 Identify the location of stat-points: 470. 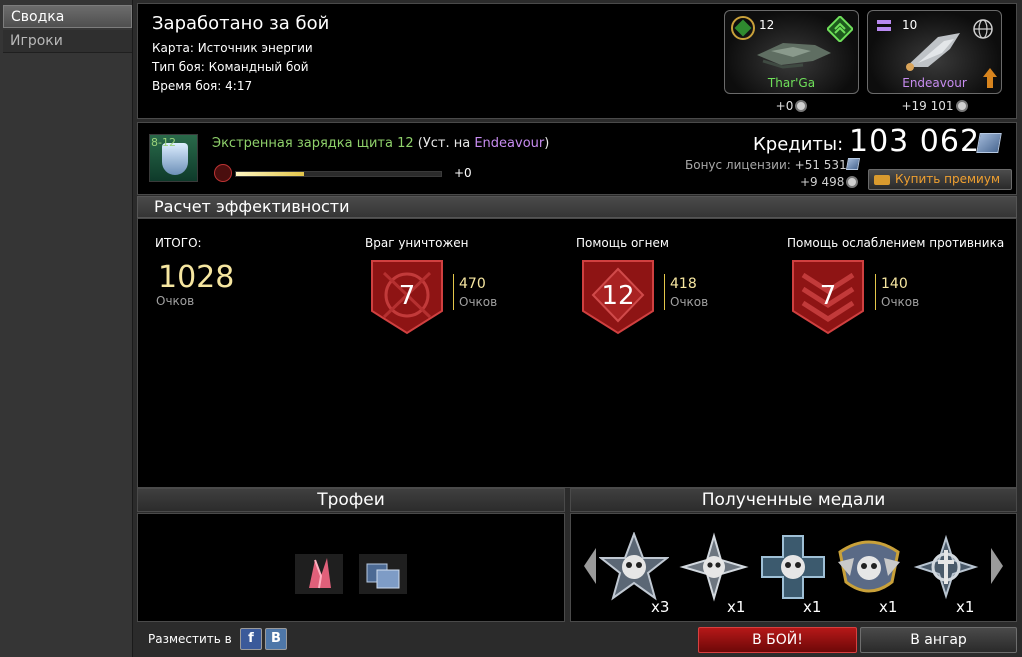
(472, 284).